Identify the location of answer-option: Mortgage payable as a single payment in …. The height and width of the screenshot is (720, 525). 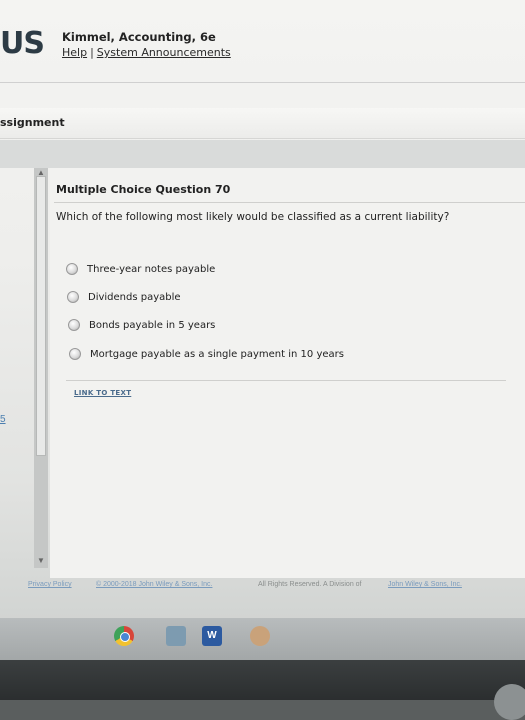
(206, 354).